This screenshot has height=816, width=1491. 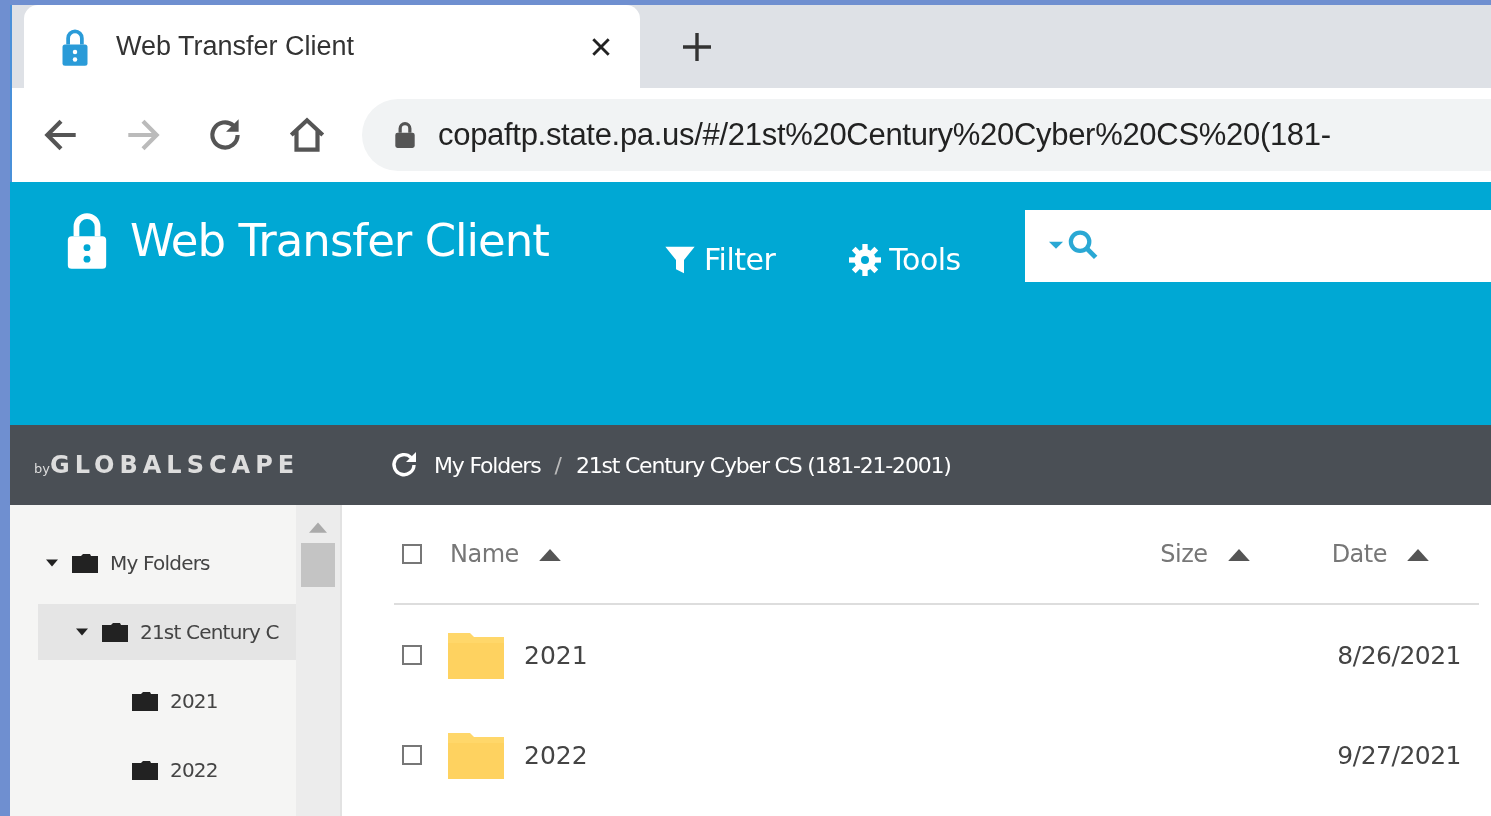 What do you see at coordinates (174, 465) in the screenshot?
I see `logo-text: GLOBALSCAPE` at bounding box center [174, 465].